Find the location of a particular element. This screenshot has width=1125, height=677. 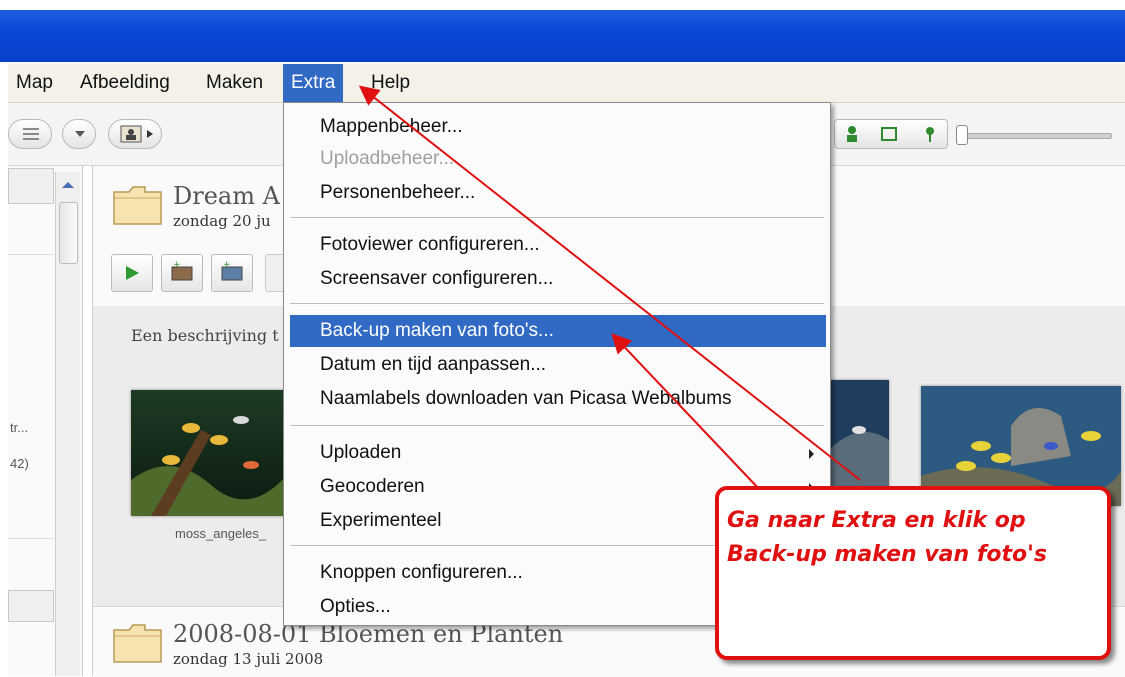

collage-icon: + is located at coordinates (182, 270).